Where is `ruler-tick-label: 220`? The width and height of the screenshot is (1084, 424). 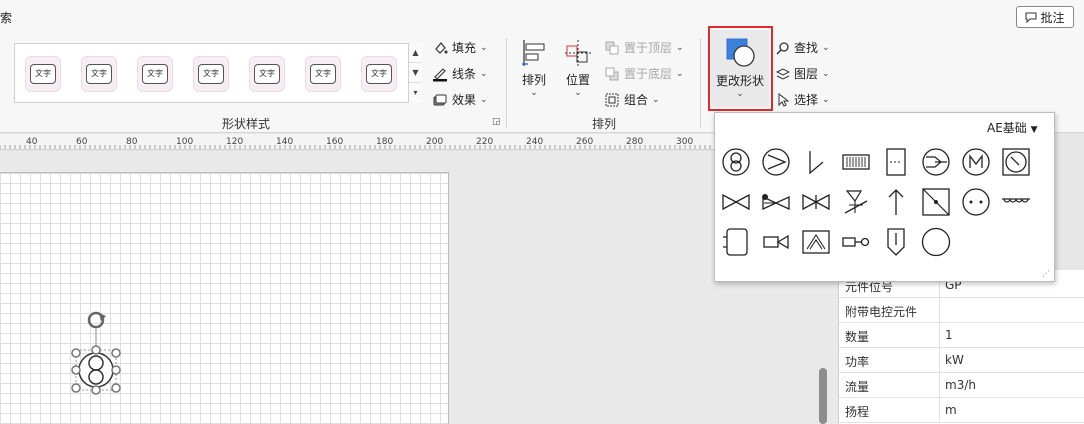 ruler-tick-label: 220 is located at coordinates (484, 142).